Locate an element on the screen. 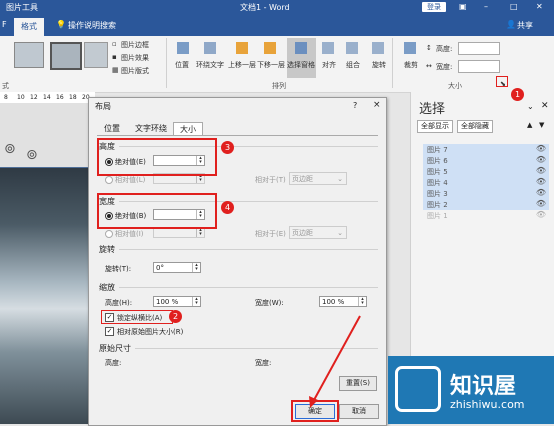  watermark-logo: 知识屋 zhishiwu.com is located at coordinates (471, 390).